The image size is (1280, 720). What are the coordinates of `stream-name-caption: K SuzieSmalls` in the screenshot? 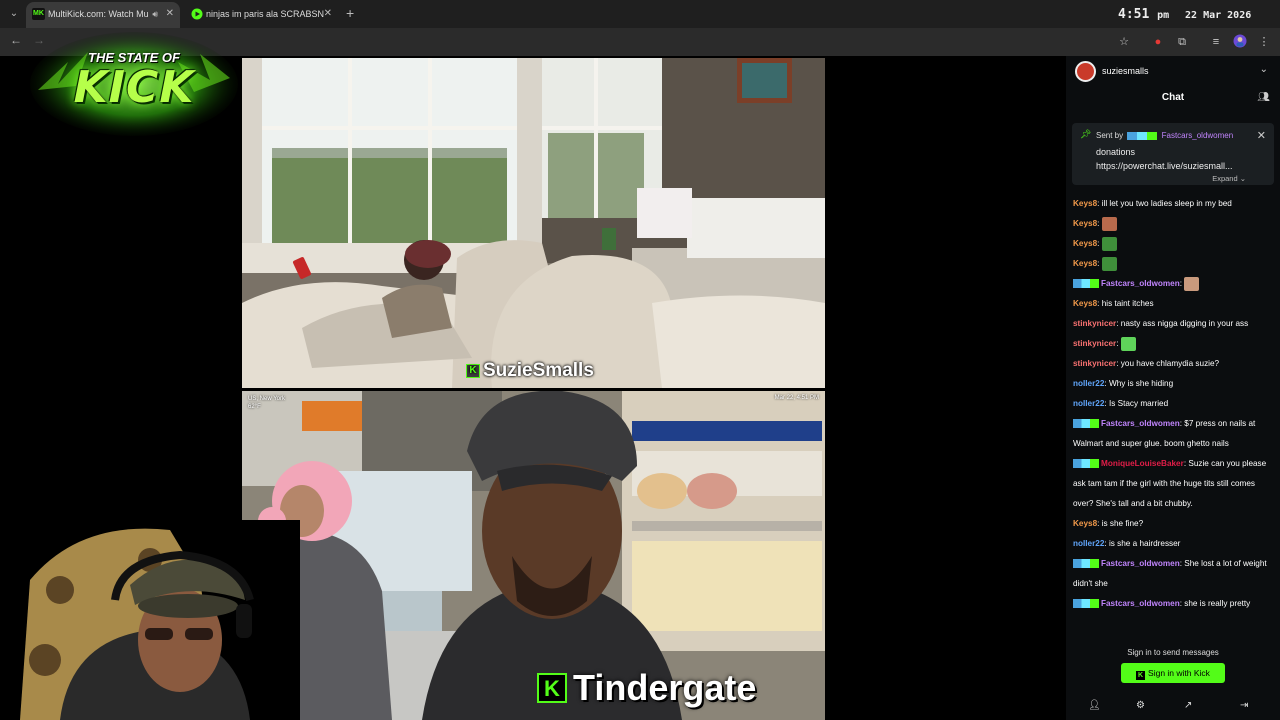 It's located at (532, 371).